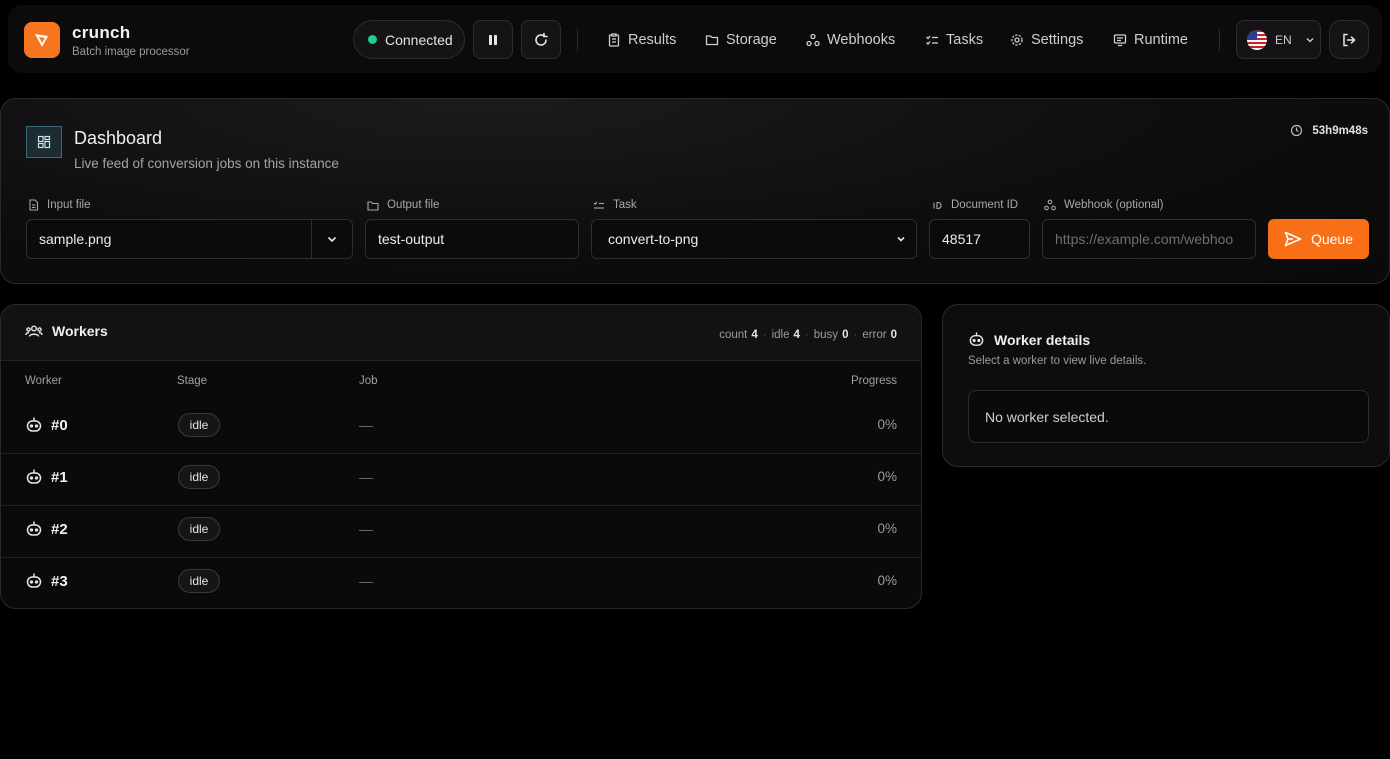 The image size is (1390, 759). I want to click on worker-row: #3 idle — 0%, so click(461, 583).